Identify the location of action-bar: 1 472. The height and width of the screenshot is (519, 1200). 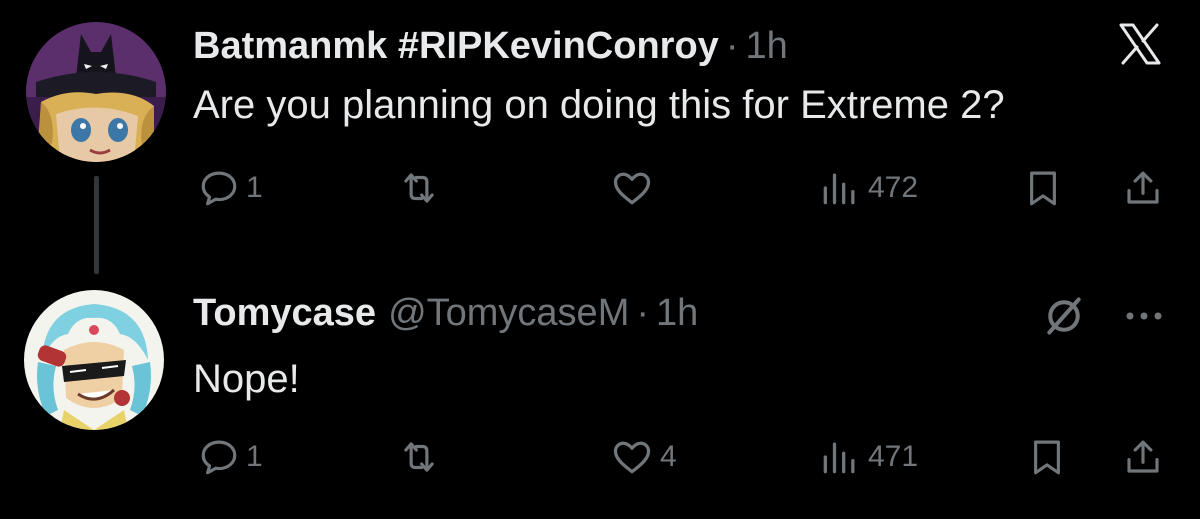
(600, 188).